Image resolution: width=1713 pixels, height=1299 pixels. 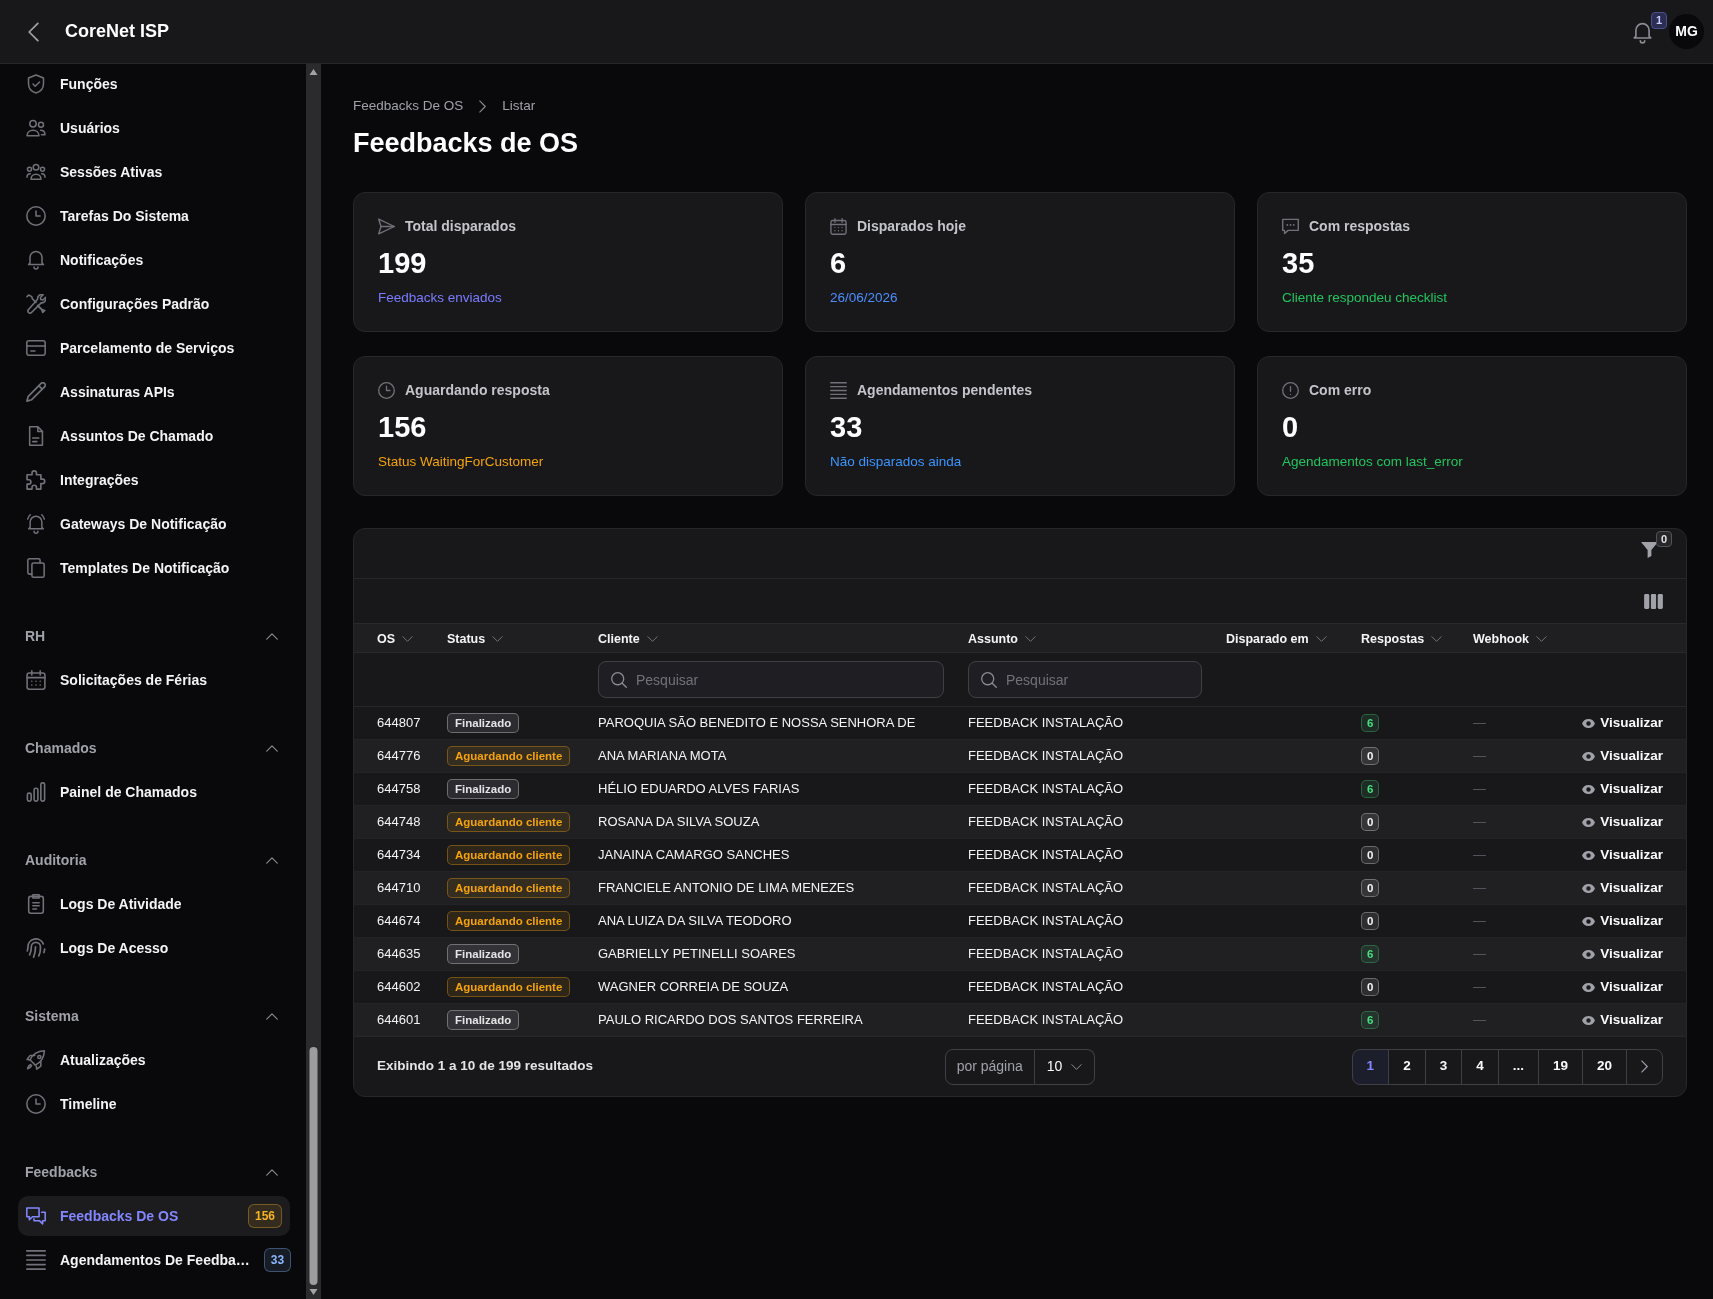 I want to click on sidebar-item: Tarefas Do Sistema, so click(x=107, y=216).